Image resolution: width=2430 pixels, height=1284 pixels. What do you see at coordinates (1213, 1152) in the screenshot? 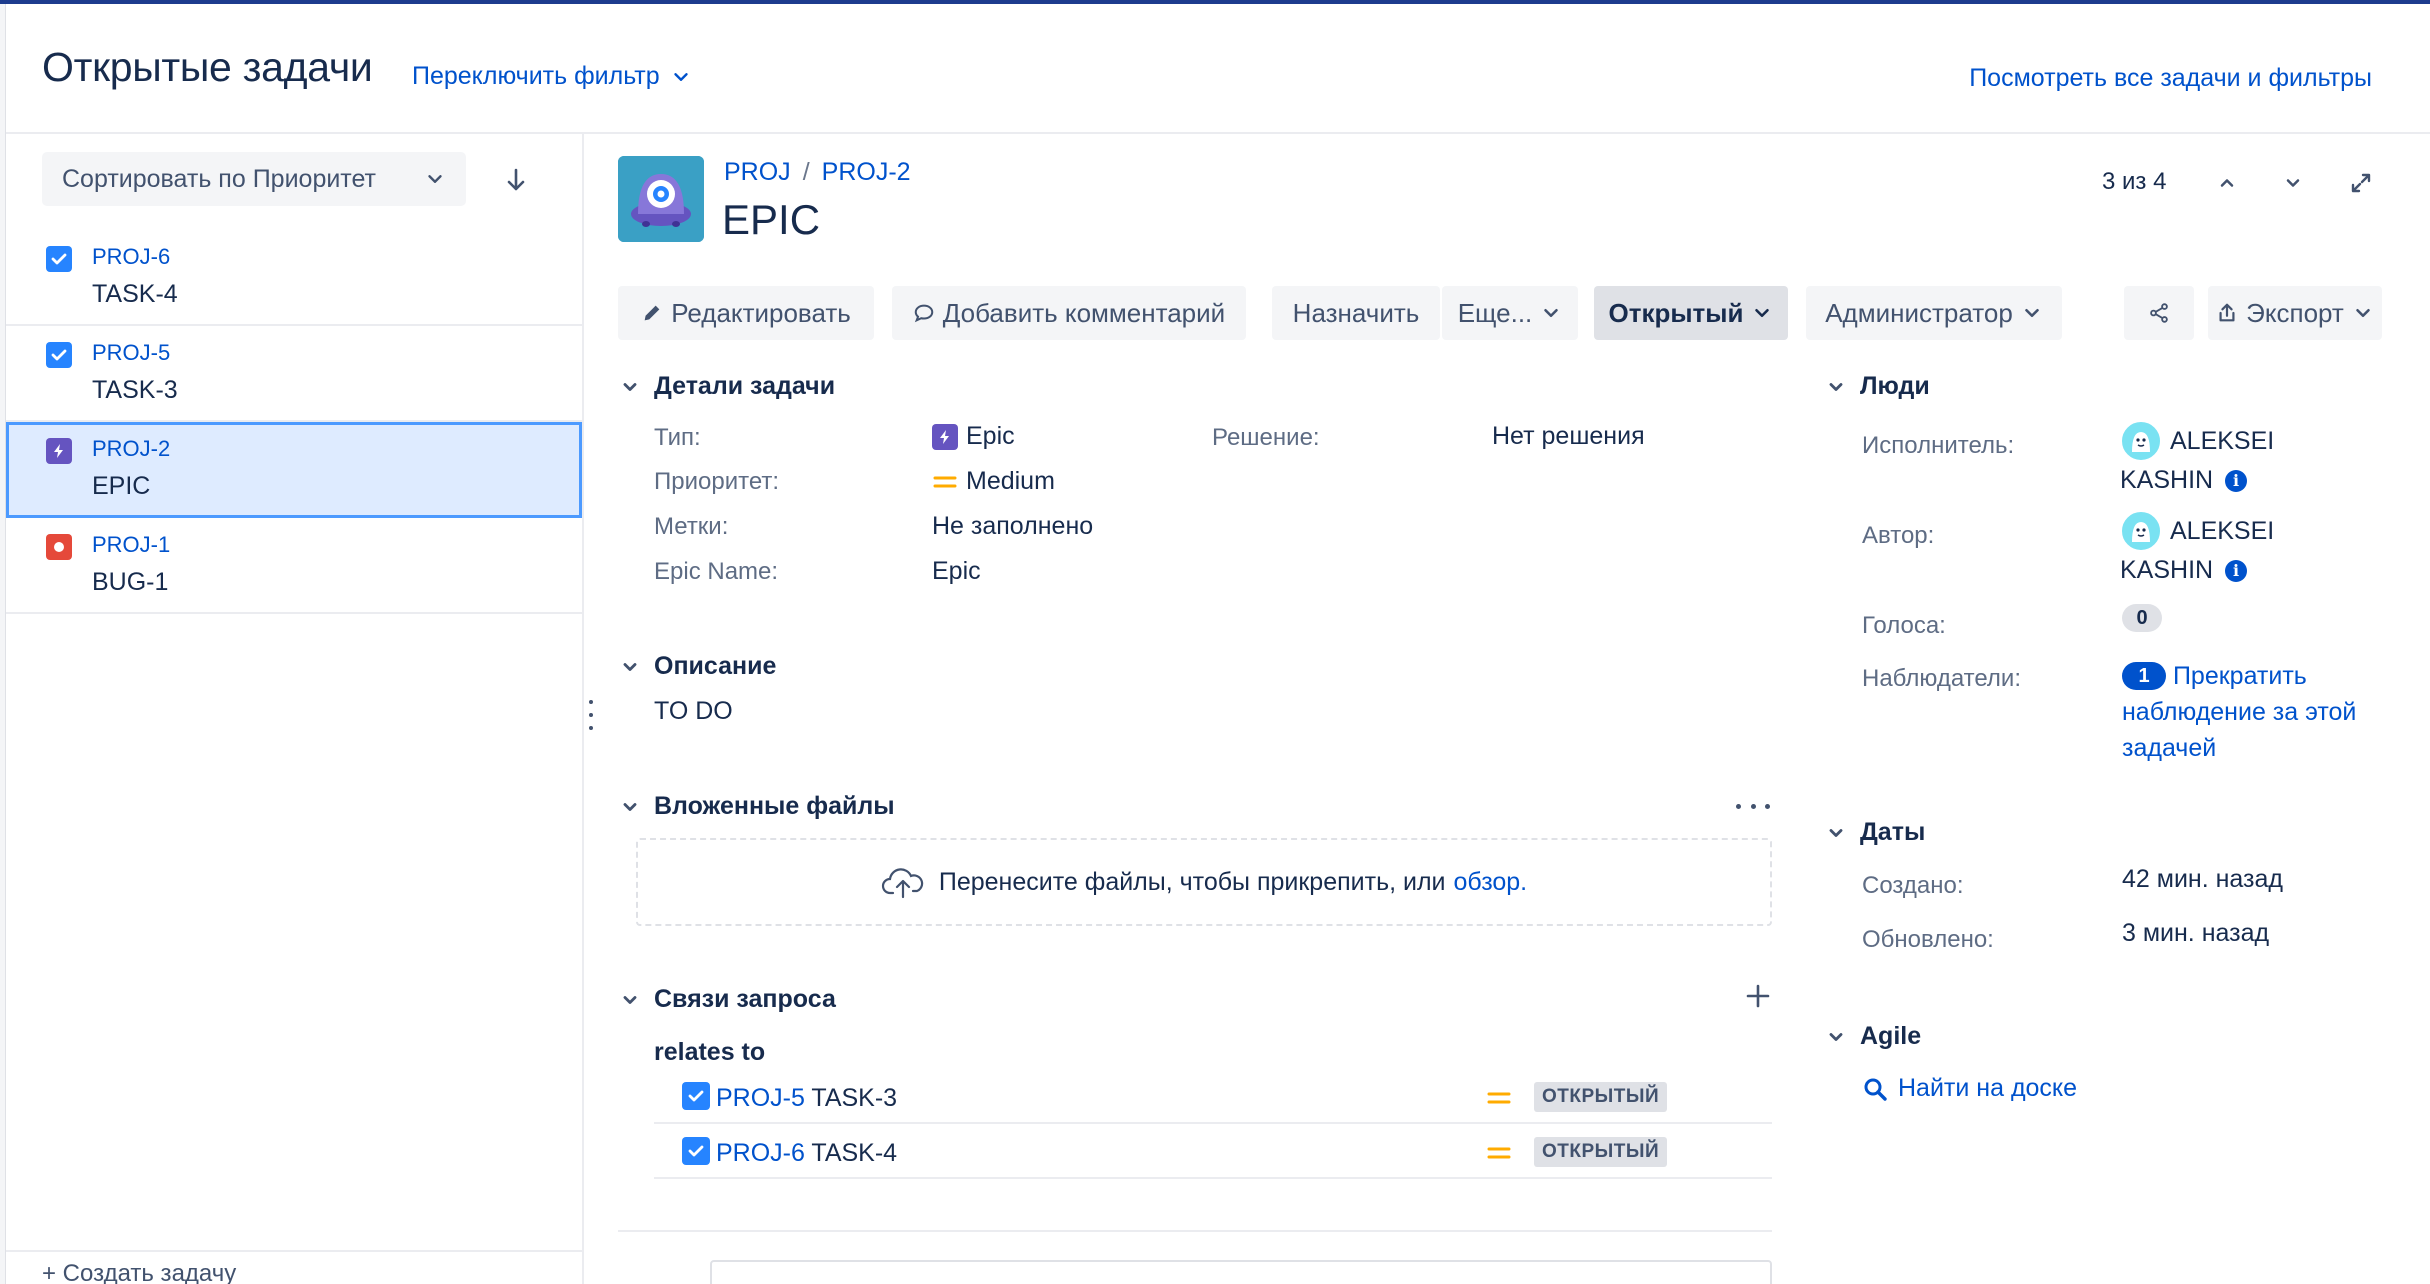
I see `linked-issue-row: PROJ-6 TASK-4 ОТКРЫТЫЙ` at bounding box center [1213, 1152].